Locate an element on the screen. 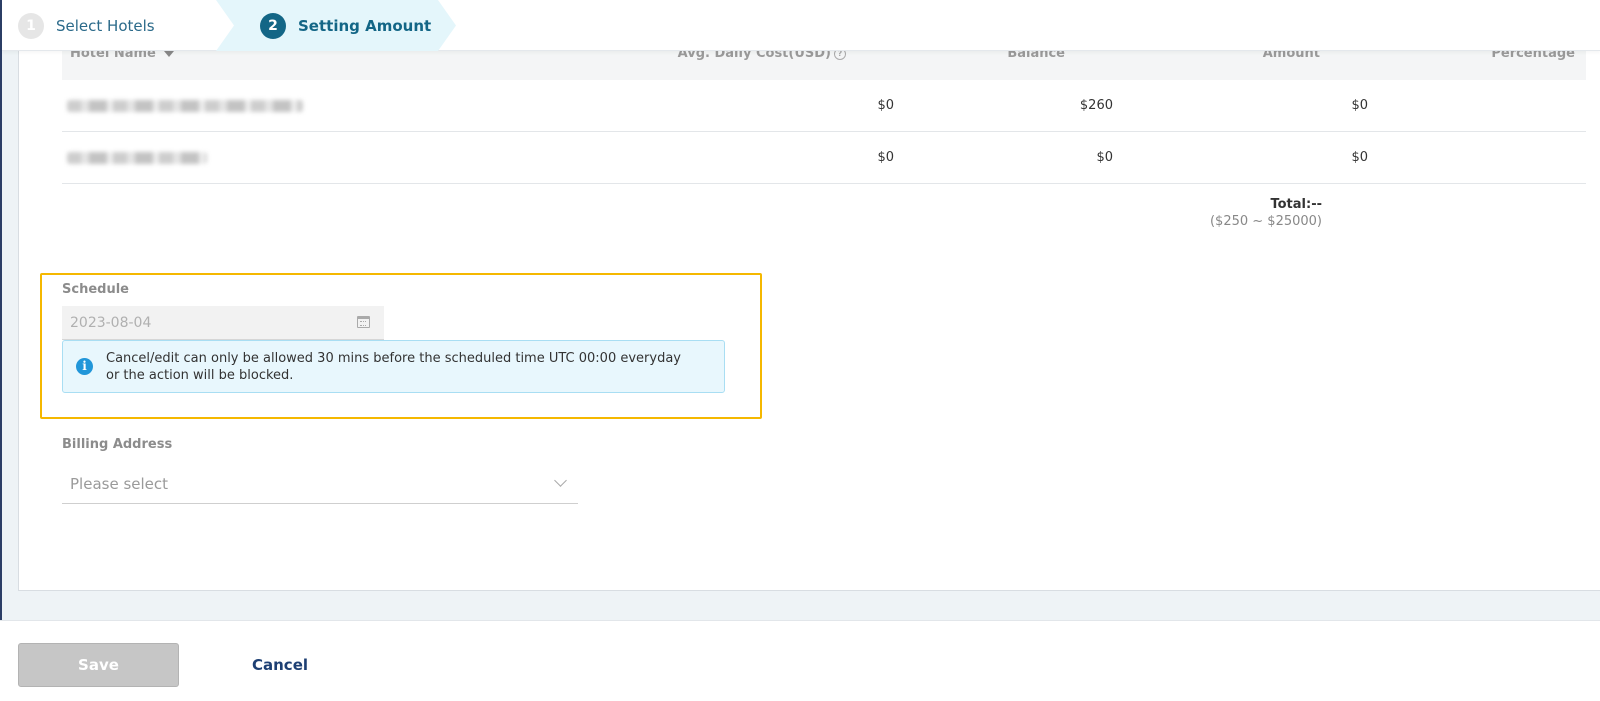 This screenshot has width=1600, height=701. steps-header: 1 Select Hotels 2 Setting Amount is located at coordinates (801, 25).